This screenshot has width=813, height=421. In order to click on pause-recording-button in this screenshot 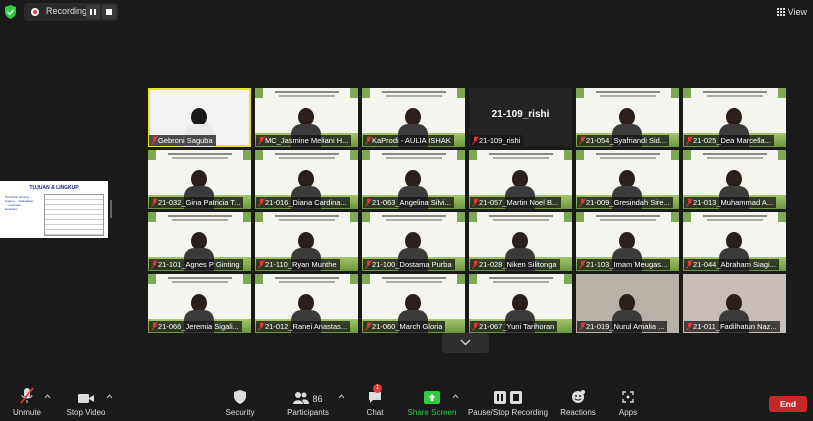, I will do `click(93, 12)`.